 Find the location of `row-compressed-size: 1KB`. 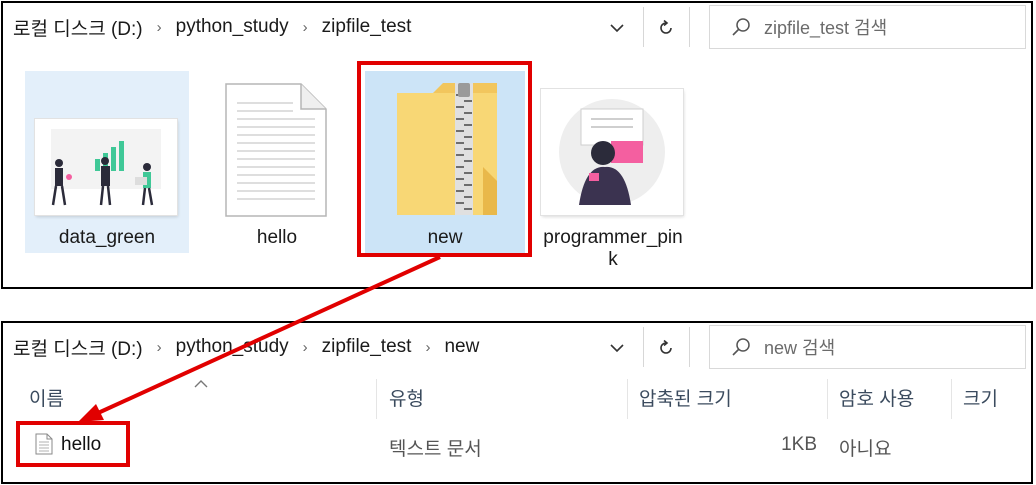

row-compressed-size: 1KB is located at coordinates (799, 444).